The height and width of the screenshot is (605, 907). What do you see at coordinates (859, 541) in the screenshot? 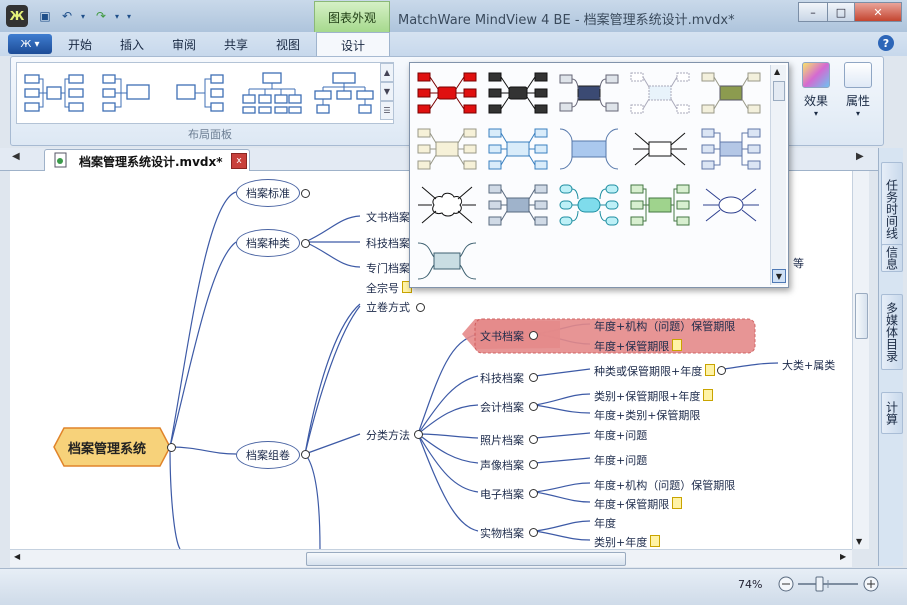
I see `scroll-down-icon: ▼` at bounding box center [859, 541].